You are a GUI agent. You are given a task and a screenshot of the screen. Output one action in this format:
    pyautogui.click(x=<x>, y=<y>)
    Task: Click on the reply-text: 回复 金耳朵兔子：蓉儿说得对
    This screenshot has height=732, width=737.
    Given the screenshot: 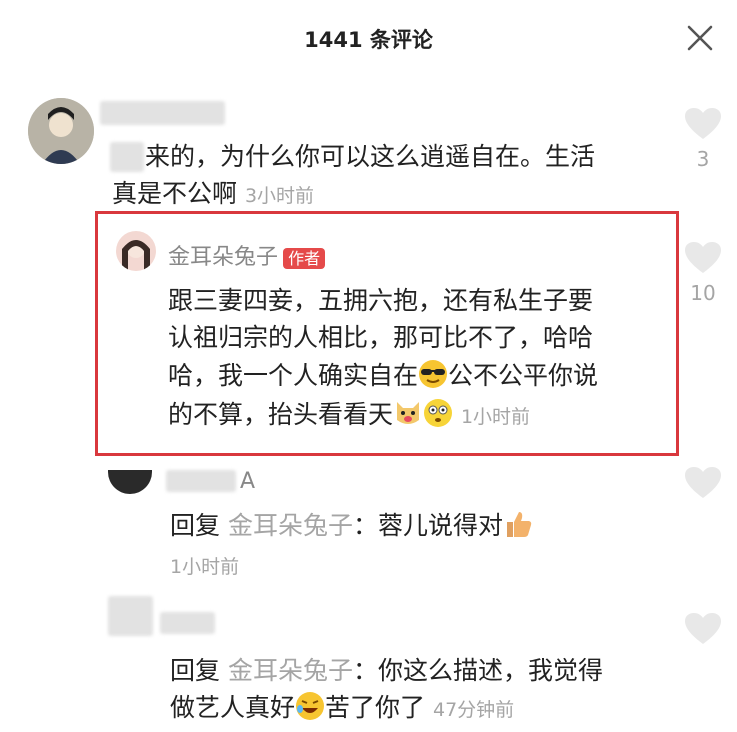 What is the action you would take?
    pyautogui.click(x=351, y=526)
    